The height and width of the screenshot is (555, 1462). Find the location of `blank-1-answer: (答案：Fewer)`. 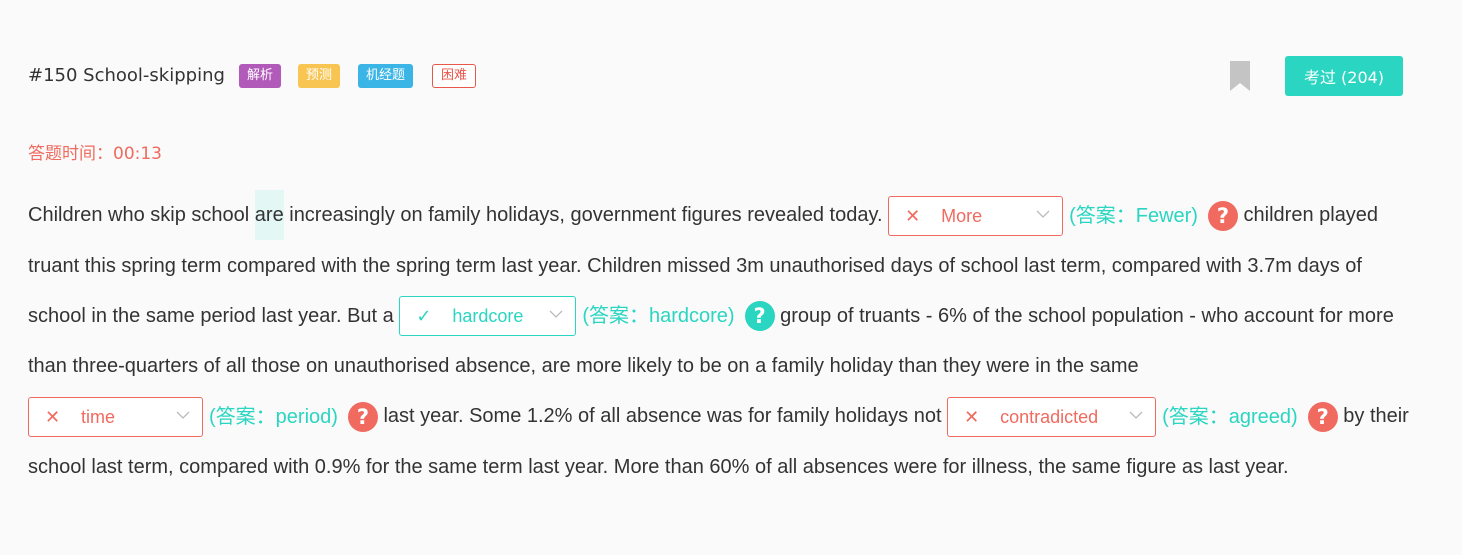

blank-1-answer: (答案：Fewer) is located at coordinates (1133, 215).